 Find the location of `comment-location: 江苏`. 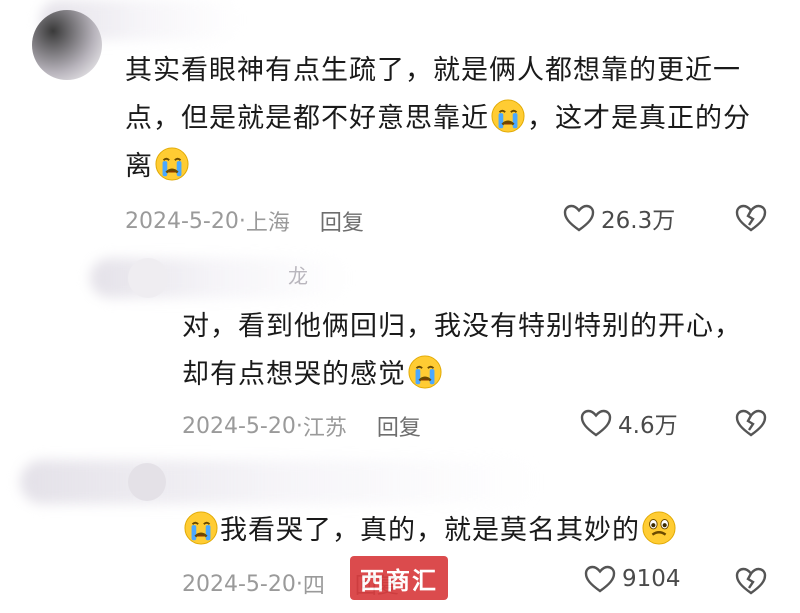

comment-location: 江苏 is located at coordinates (324, 428).